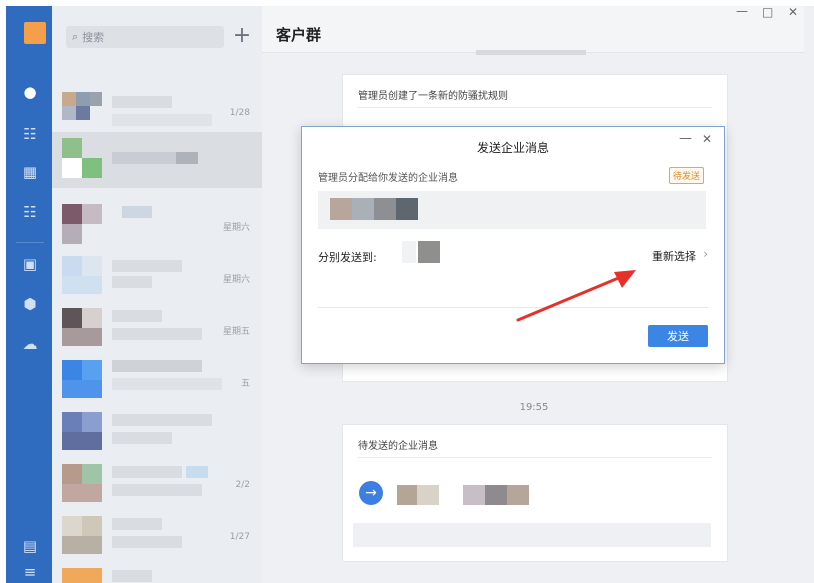 This screenshot has width=814, height=583. I want to click on reselect-link: 重新选择, so click(674, 256).